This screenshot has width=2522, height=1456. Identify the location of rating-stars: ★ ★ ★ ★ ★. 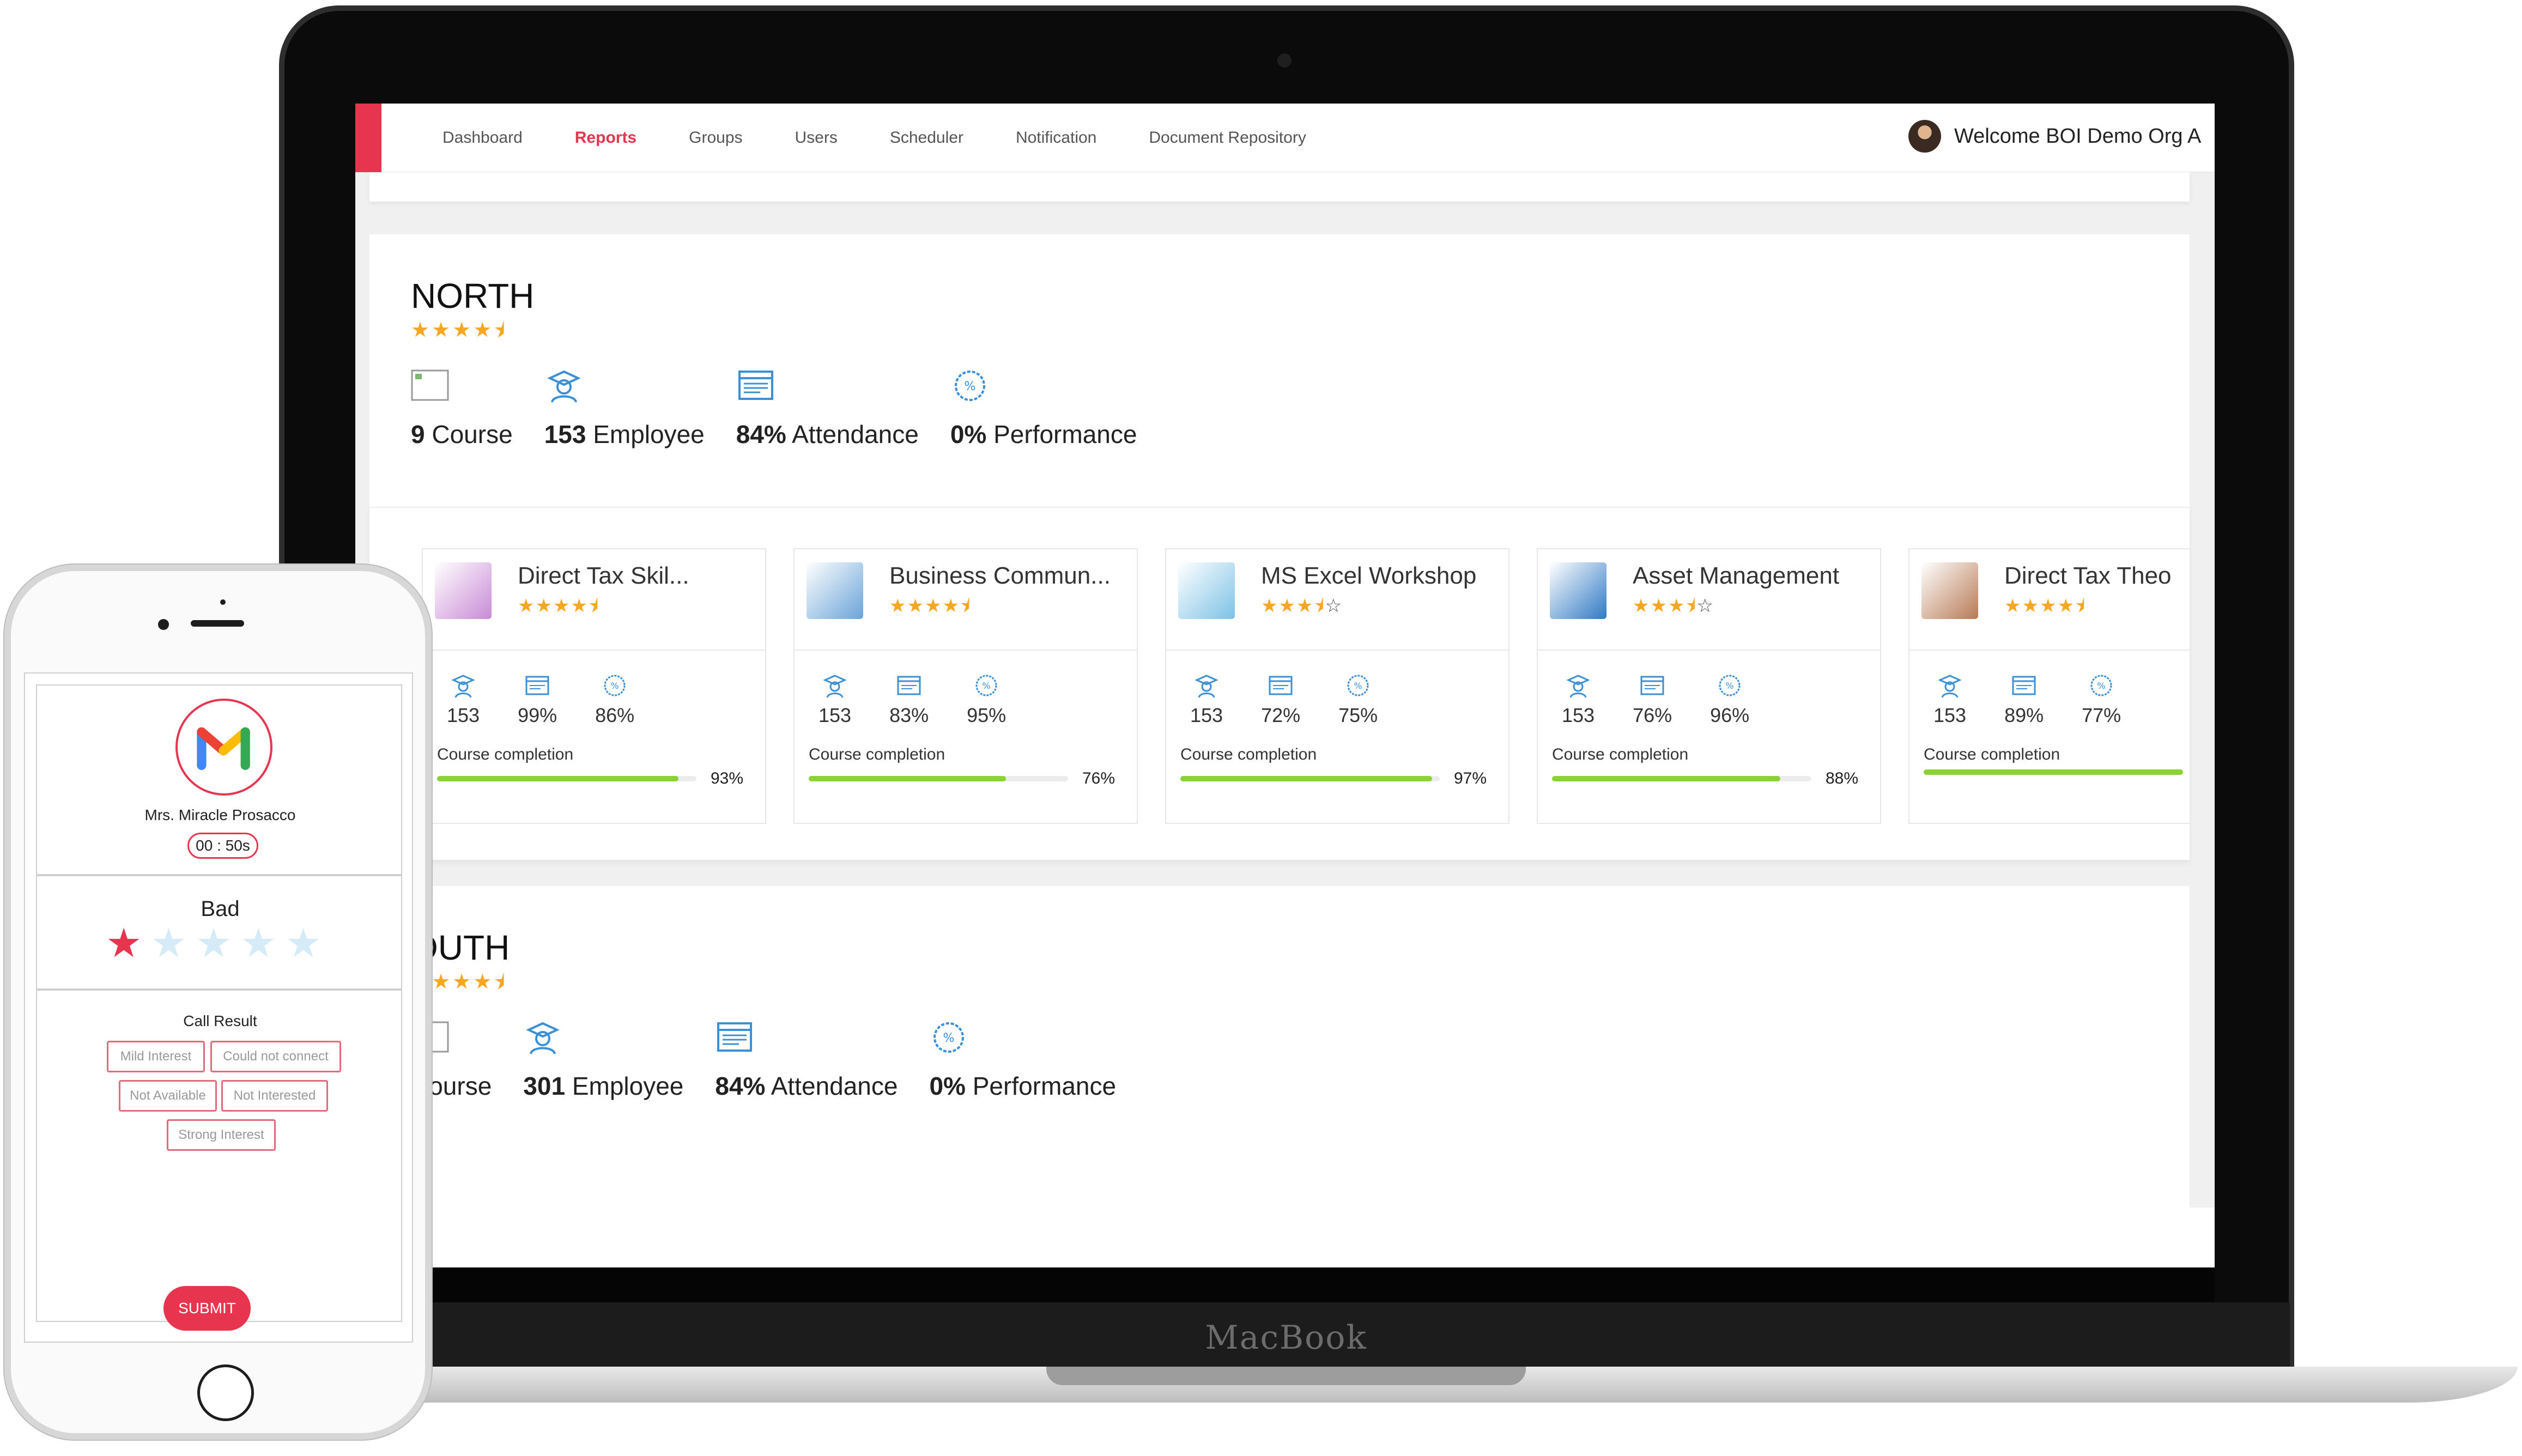
(214, 943).